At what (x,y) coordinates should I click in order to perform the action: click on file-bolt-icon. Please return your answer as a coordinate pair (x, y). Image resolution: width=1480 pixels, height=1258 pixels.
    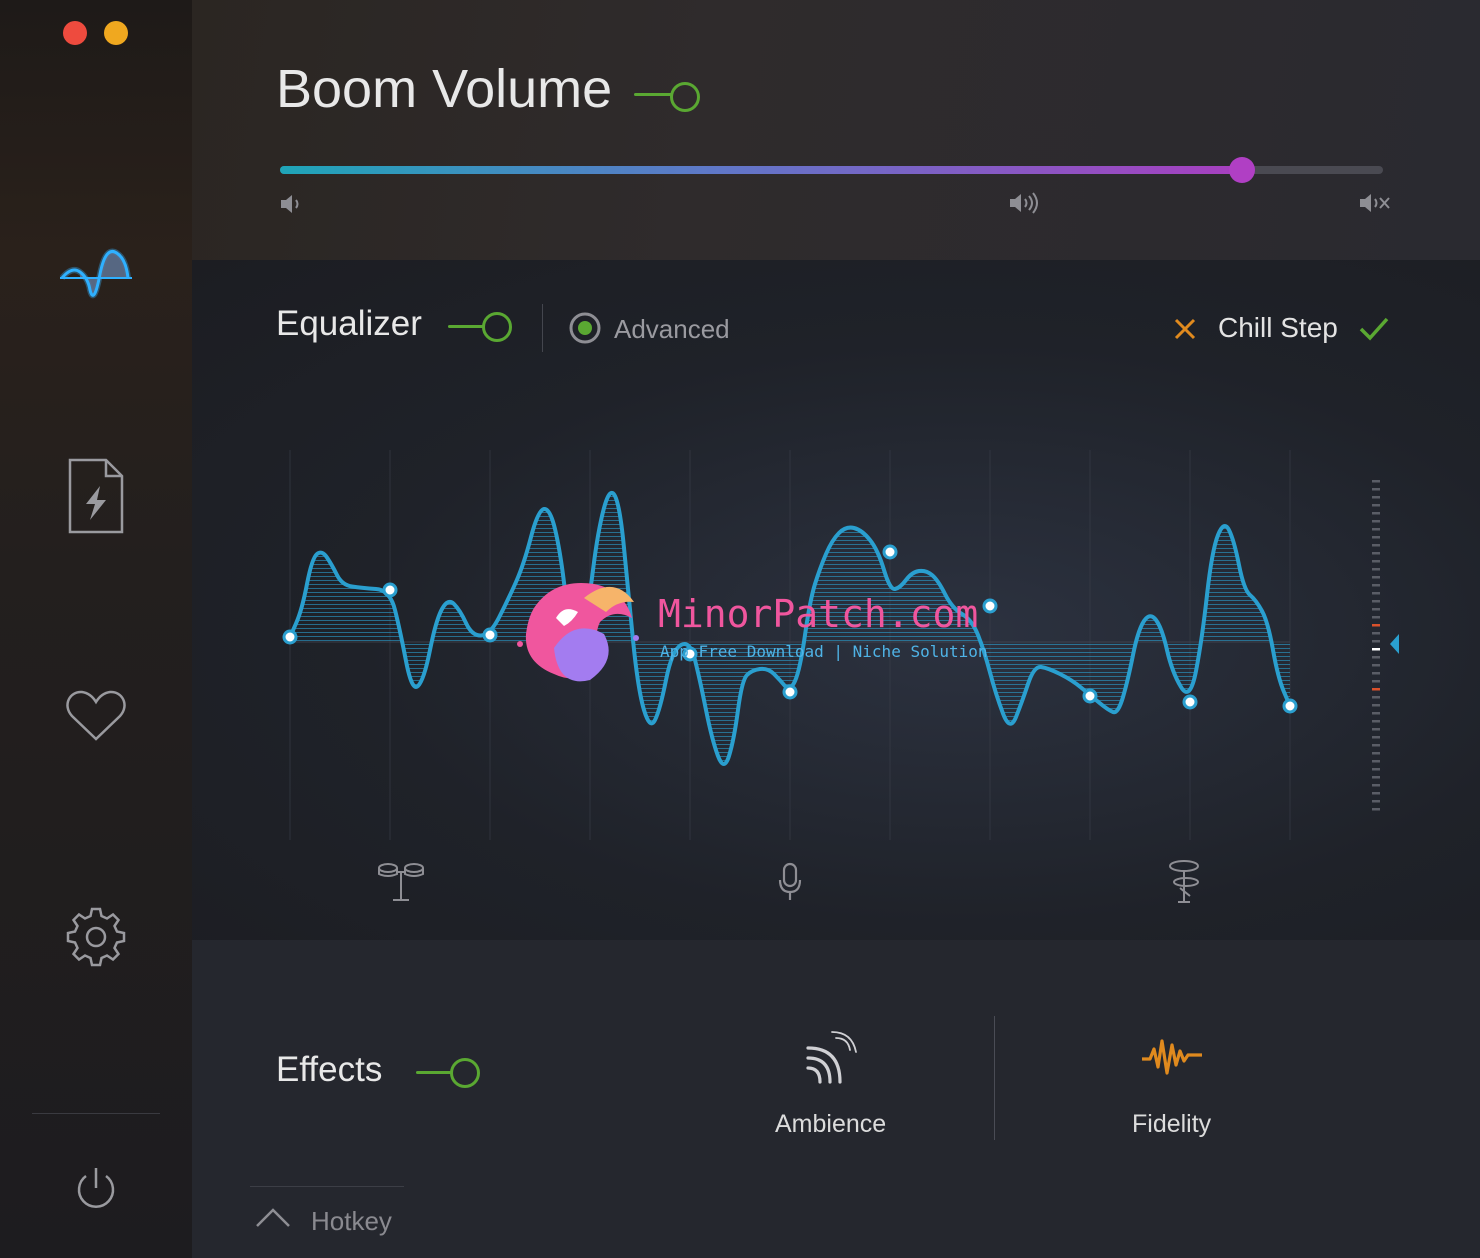
    Looking at the image, I should click on (96, 496).